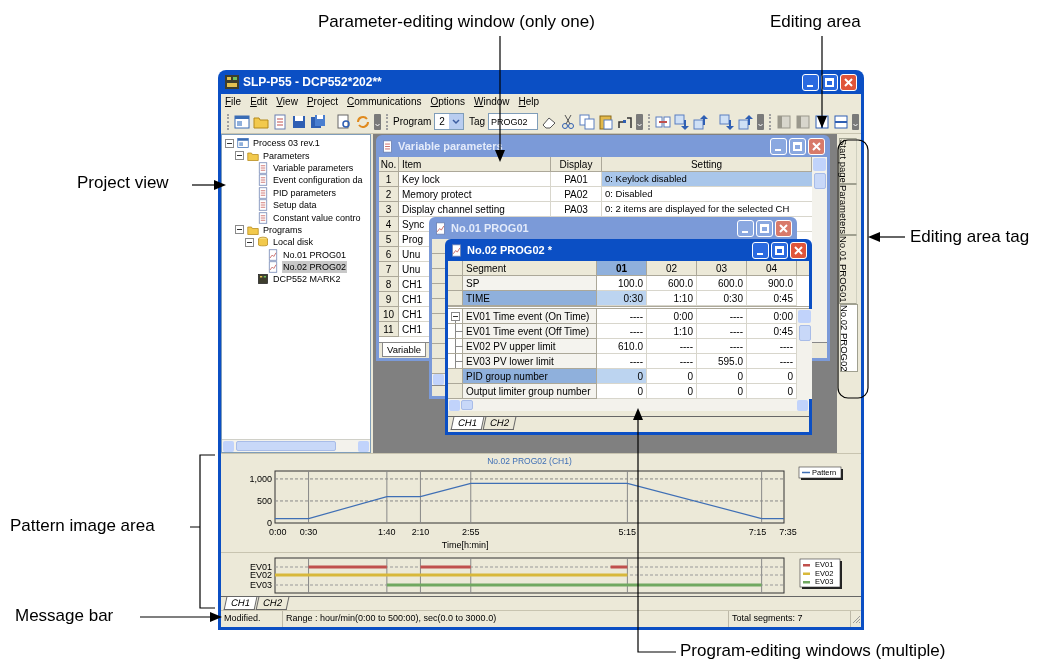 This screenshot has width=1063, height=663. Describe the element at coordinates (412, 122) in the screenshot. I see `program-label: Program` at that location.